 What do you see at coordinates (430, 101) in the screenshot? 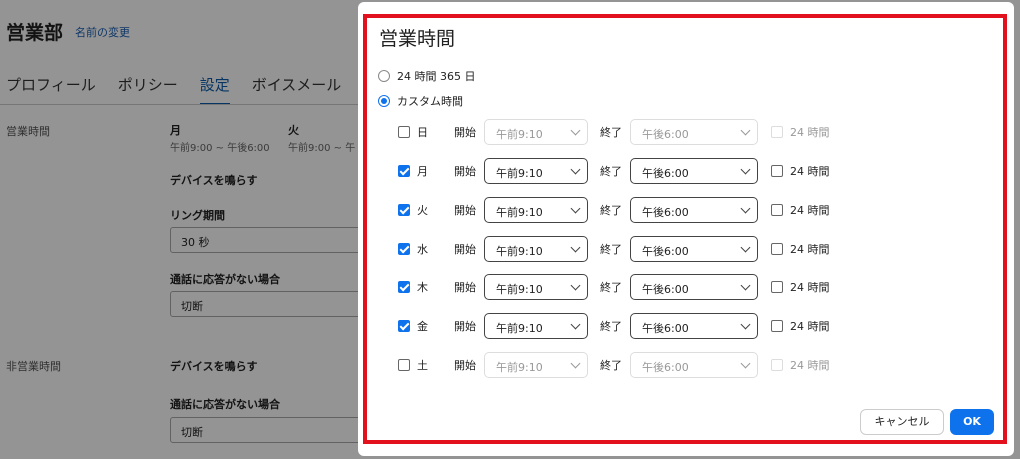
I see `option-custom-label: カスタム時間` at bounding box center [430, 101].